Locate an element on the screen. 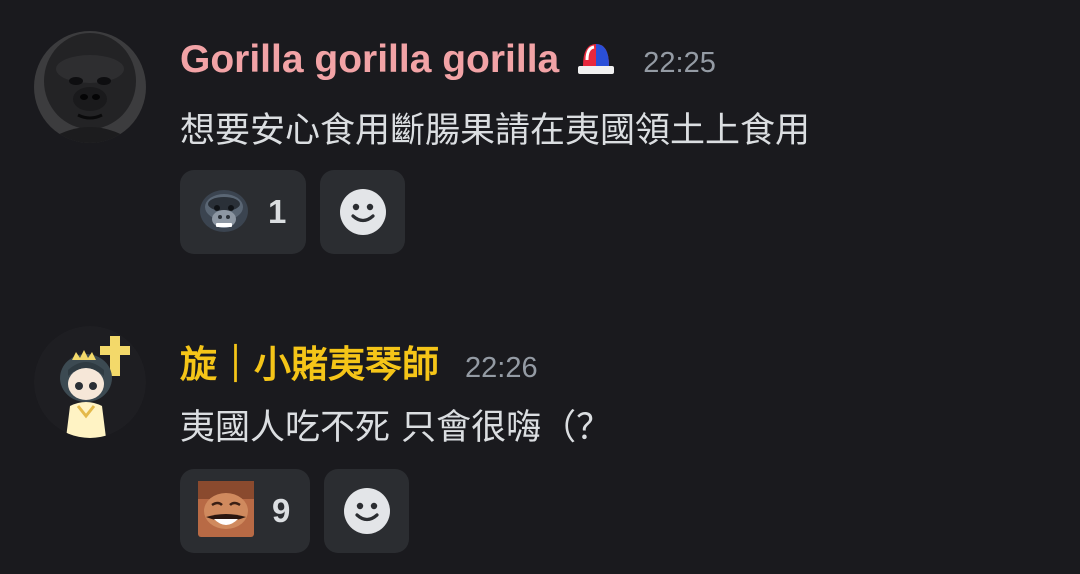 The image size is (1080, 574). laughing-man-emoji-icon is located at coordinates (226, 511).